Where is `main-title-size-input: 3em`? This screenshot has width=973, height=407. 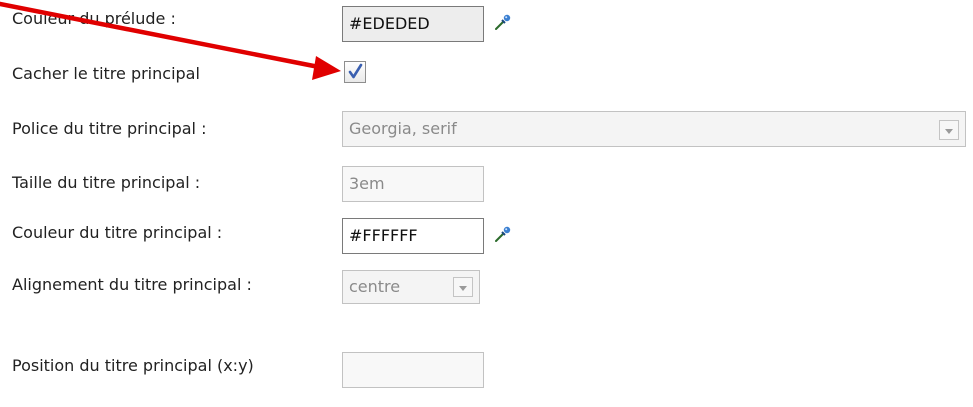 main-title-size-input: 3em is located at coordinates (413, 184).